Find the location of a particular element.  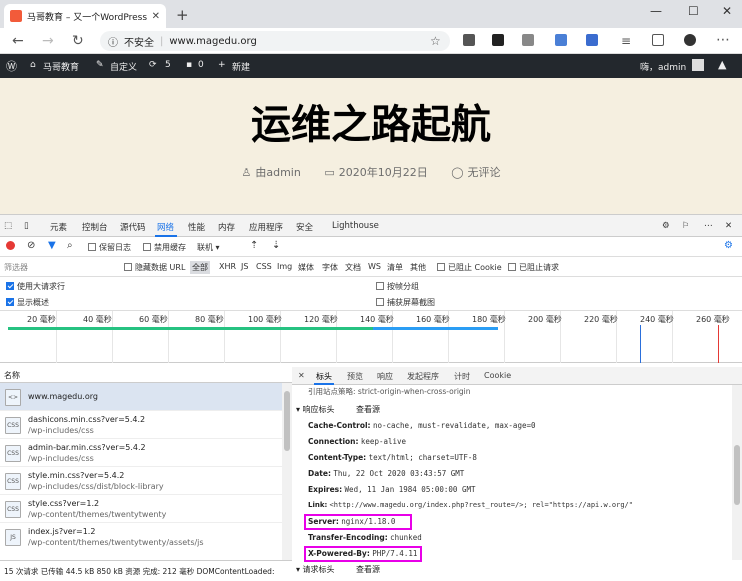

preserve-log-checkbox: 保留日志 is located at coordinates (109, 247).